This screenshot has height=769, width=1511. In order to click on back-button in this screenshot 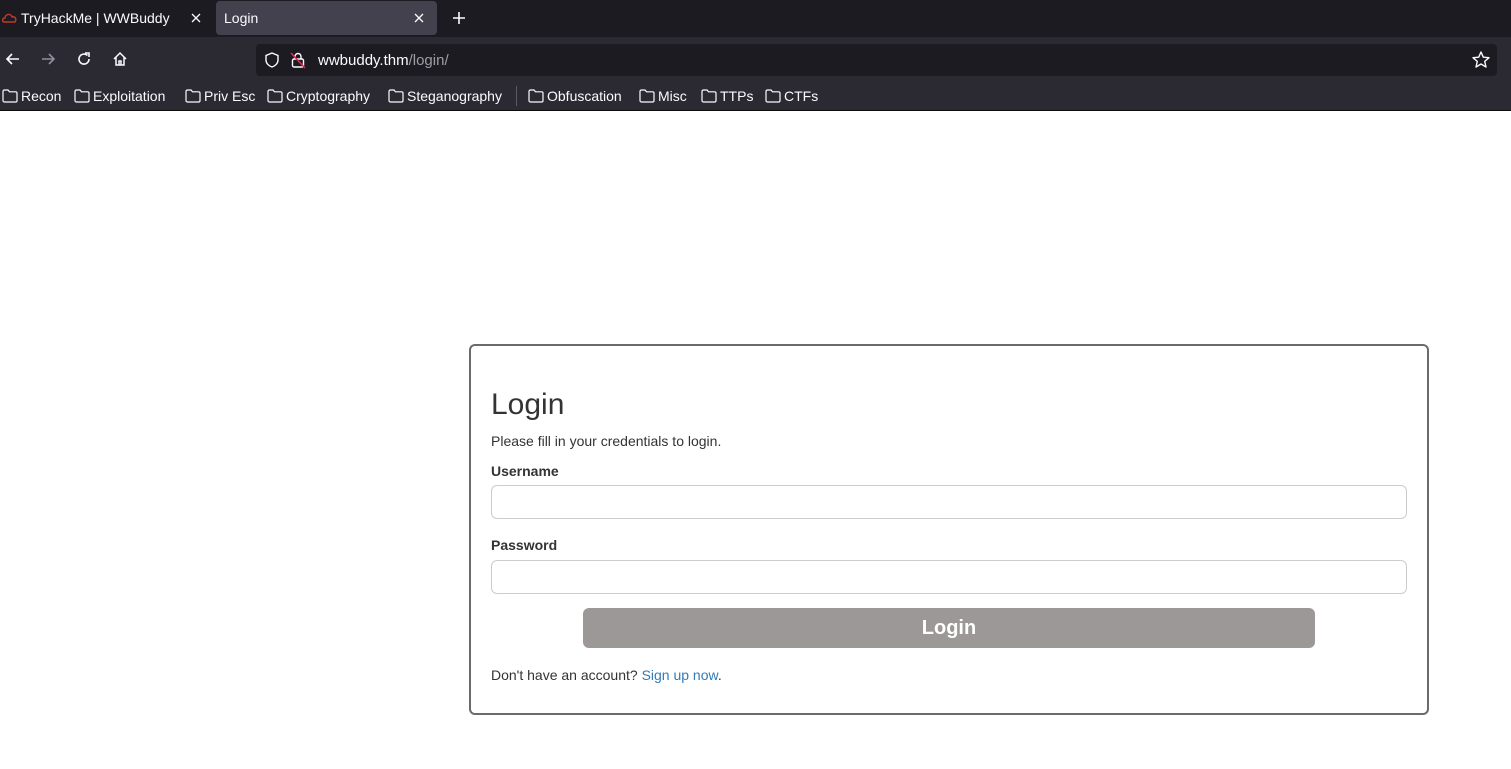, I will do `click(13, 59)`.